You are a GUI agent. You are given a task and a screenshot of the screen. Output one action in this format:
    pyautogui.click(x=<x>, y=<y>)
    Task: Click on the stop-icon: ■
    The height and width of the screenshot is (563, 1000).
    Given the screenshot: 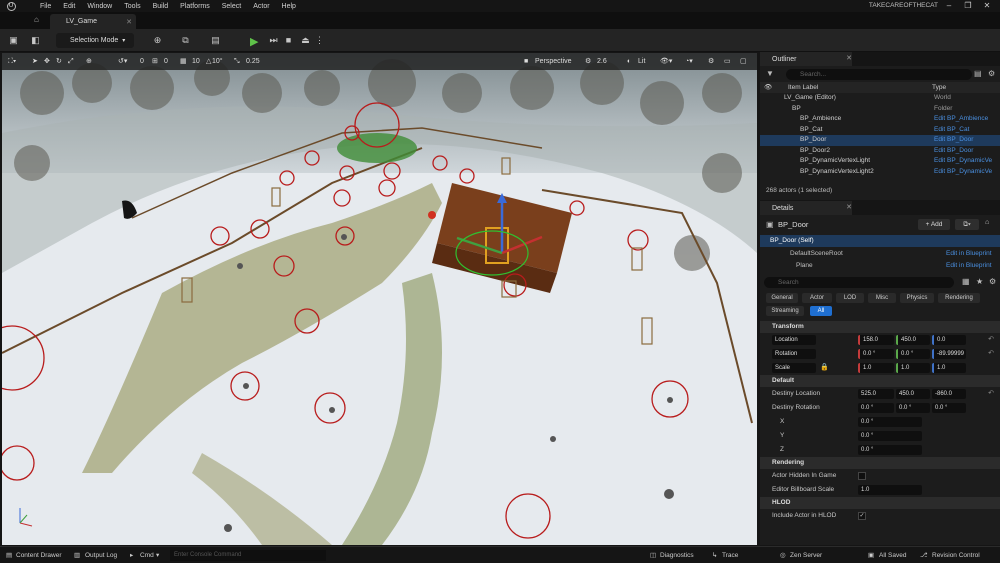 What is the action you would take?
    pyautogui.click(x=288, y=40)
    